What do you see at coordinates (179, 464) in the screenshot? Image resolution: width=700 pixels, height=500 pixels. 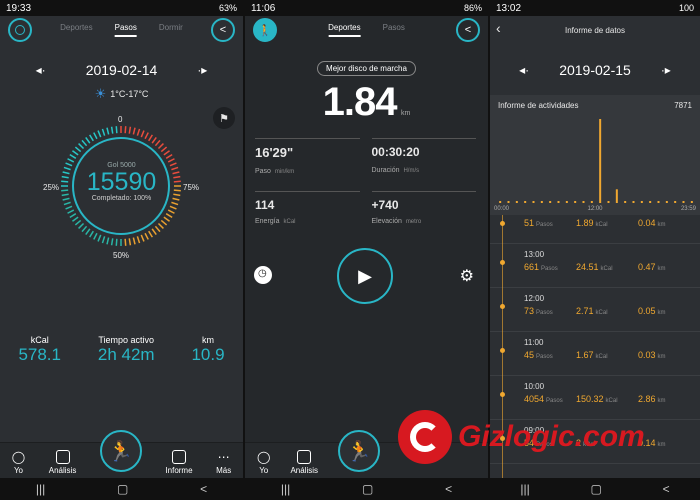 I see `nav-informe: Informe` at bounding box center [179, 464].